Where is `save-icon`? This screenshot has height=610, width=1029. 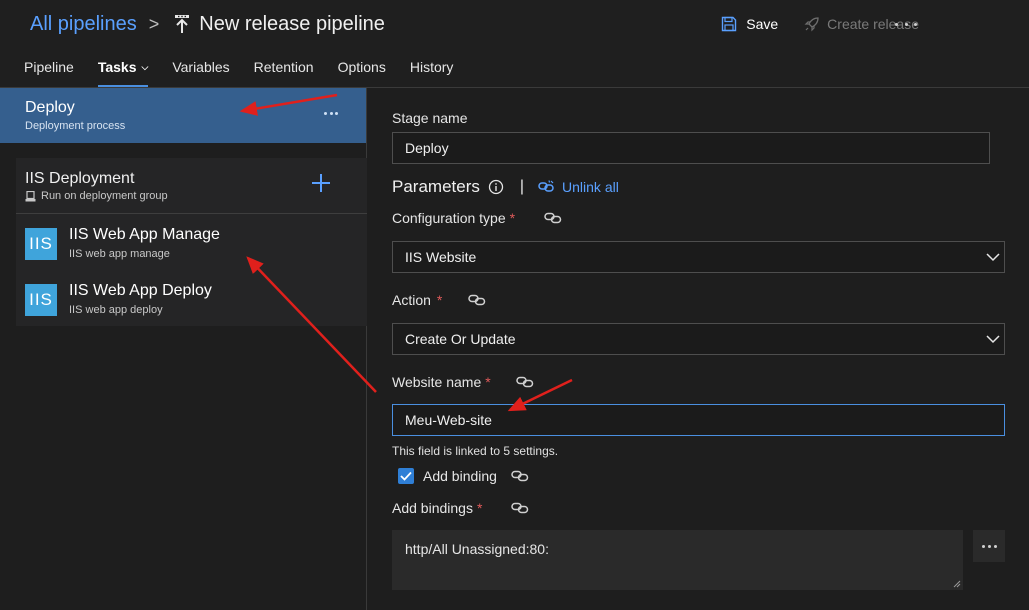
save-icon is located at coordinates (729, 24).